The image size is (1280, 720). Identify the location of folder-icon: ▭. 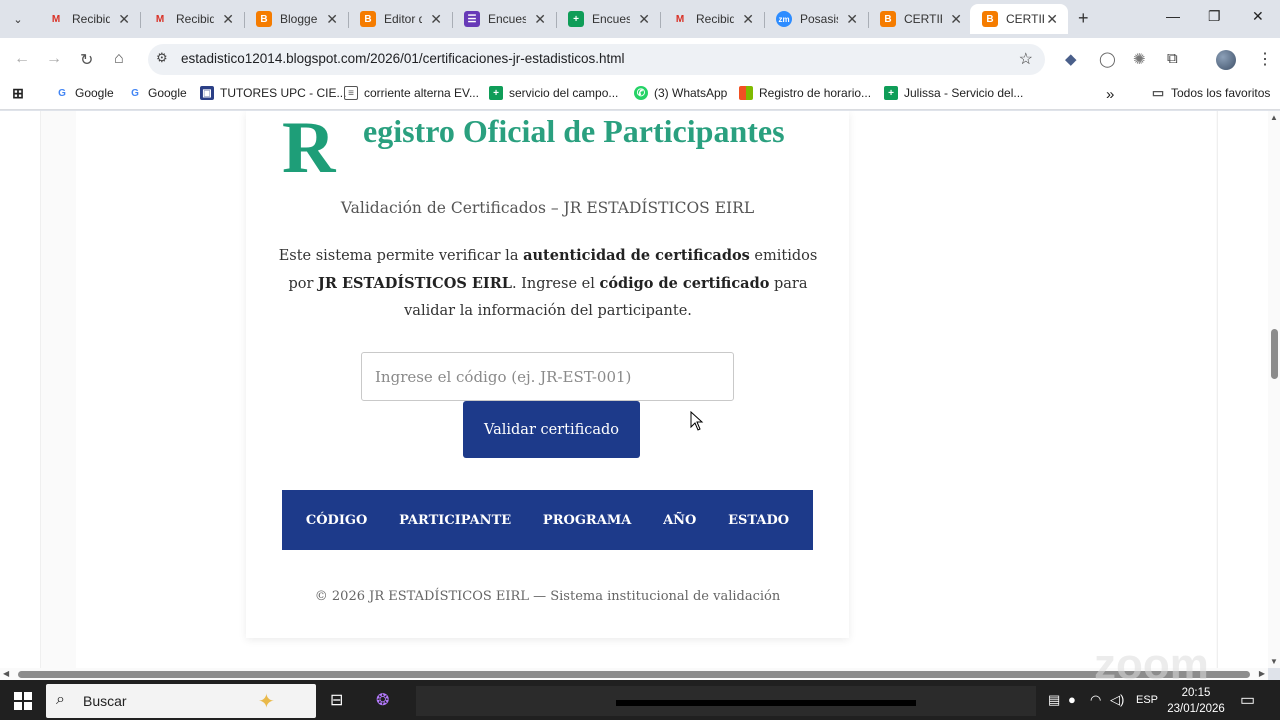
(1158, 92).